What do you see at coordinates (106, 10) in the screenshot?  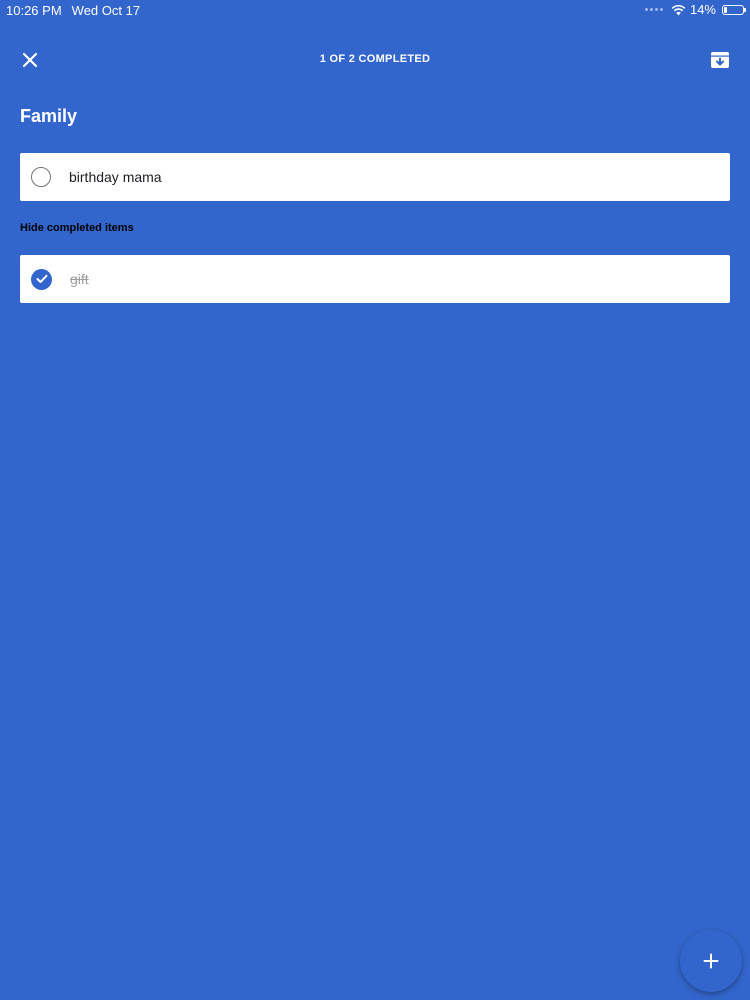 I see `status-date: Wed Oct 17` at bounding box center [106, 10].